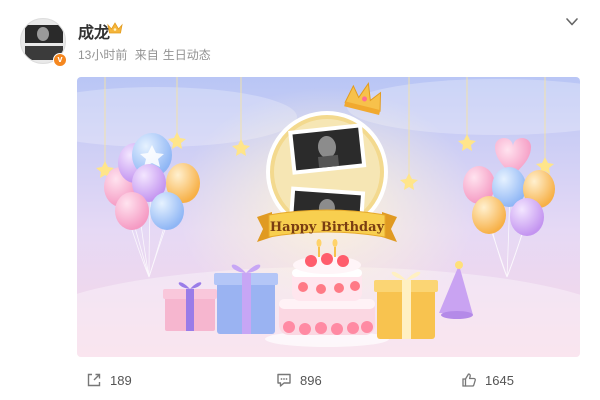 The width and height of the screenshot is (600, 400). What do you see at coordinates (102, 55) in the screenshot?
I see `post-time: 13小时前` at bounding box center [102, 55].